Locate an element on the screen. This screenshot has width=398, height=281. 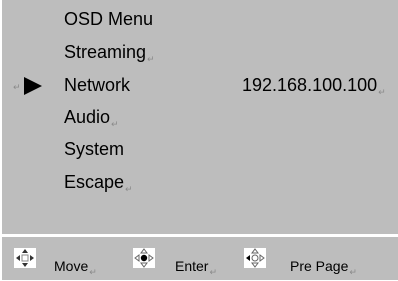
ip-address: 192.168.100.100 is located at coordinates (310, 85).